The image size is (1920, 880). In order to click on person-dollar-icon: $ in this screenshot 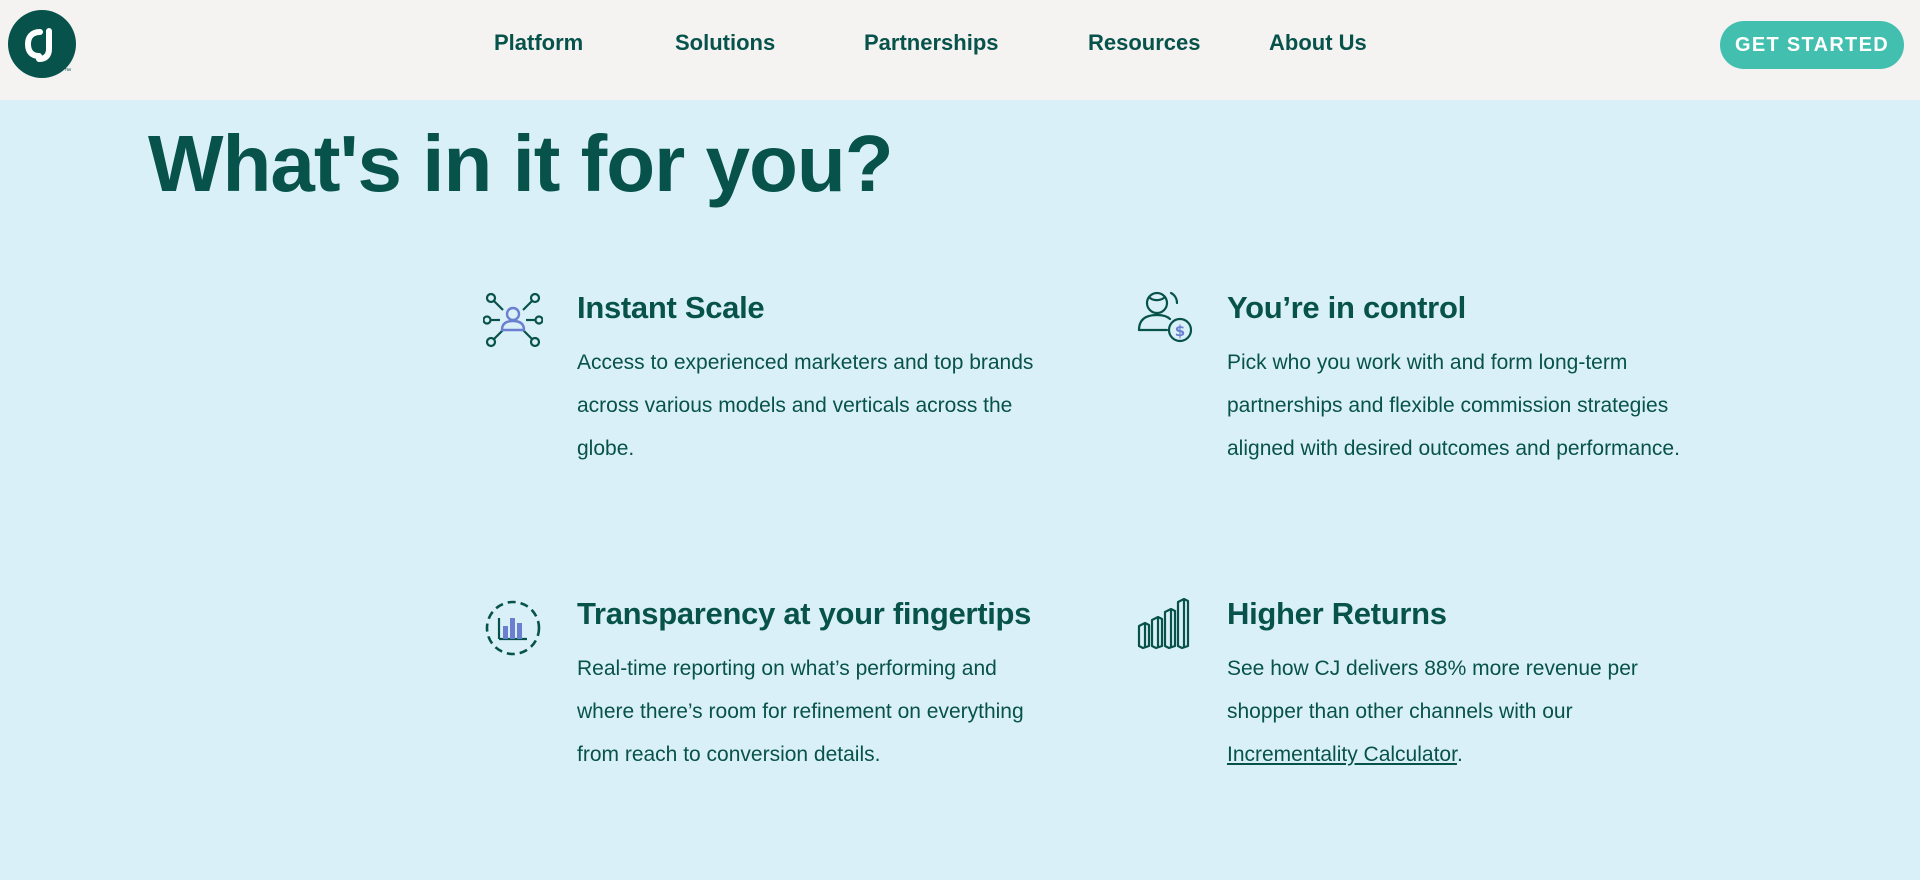, I will do `click(1165, 317)`.